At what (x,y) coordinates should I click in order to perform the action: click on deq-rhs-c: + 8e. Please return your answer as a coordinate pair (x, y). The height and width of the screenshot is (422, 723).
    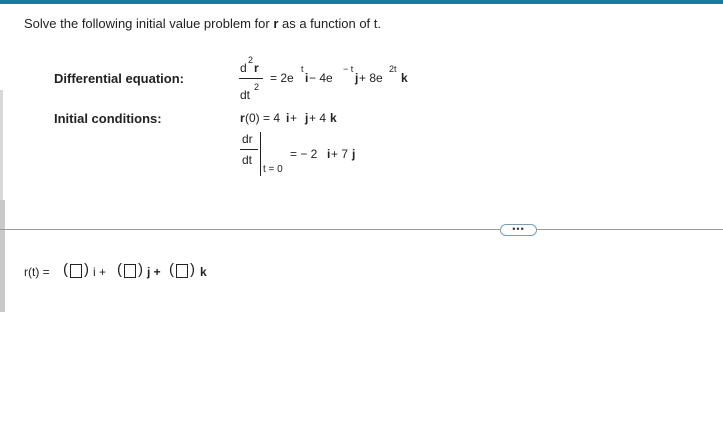
    Looking at the image, I should click on (371, 78).